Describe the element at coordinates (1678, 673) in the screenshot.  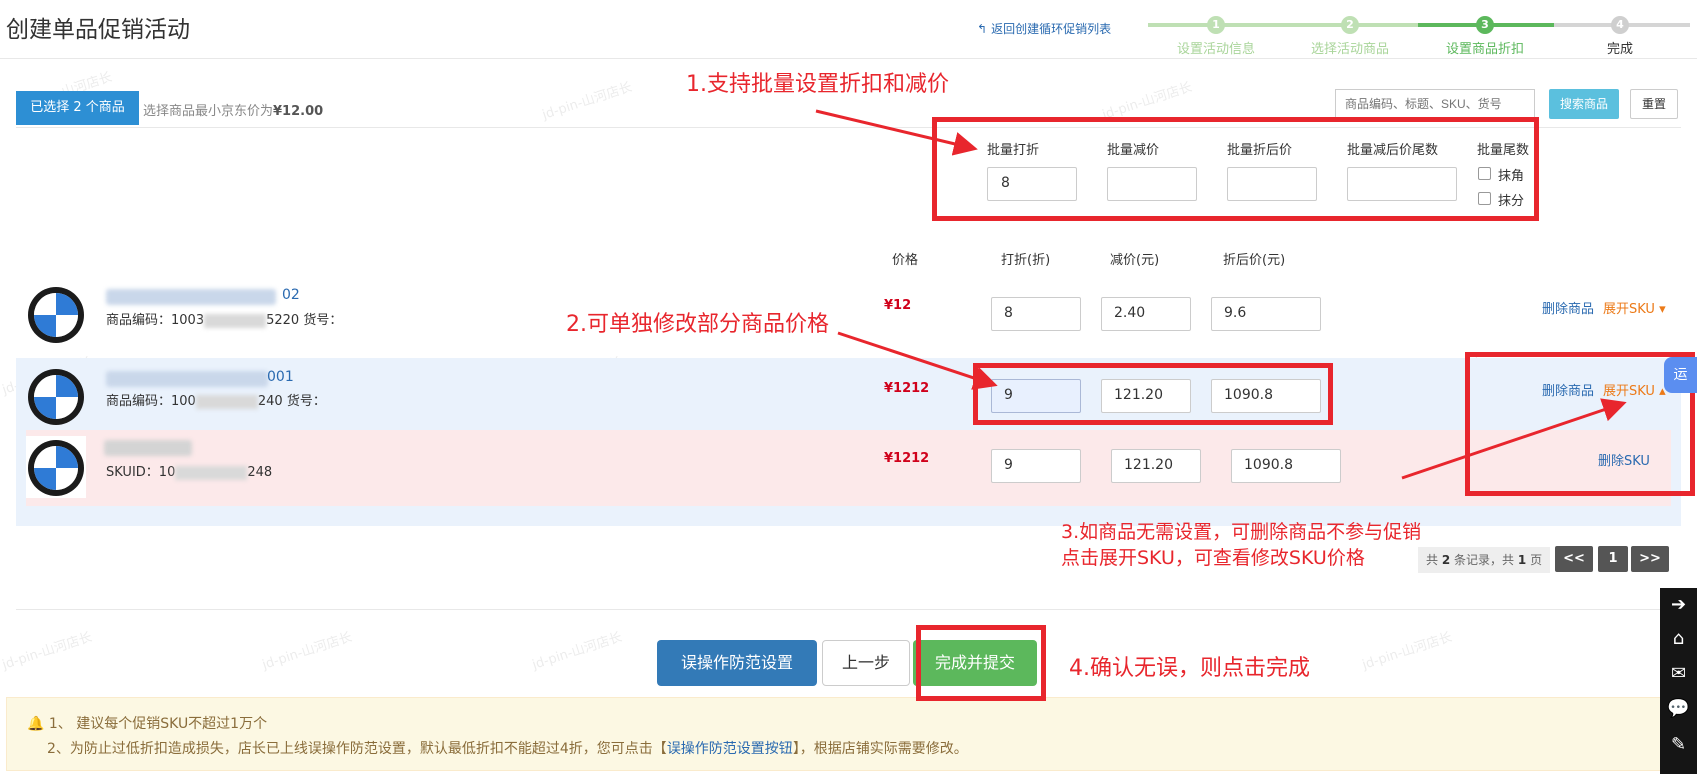
I see `mail-icon: ✉` at that location.